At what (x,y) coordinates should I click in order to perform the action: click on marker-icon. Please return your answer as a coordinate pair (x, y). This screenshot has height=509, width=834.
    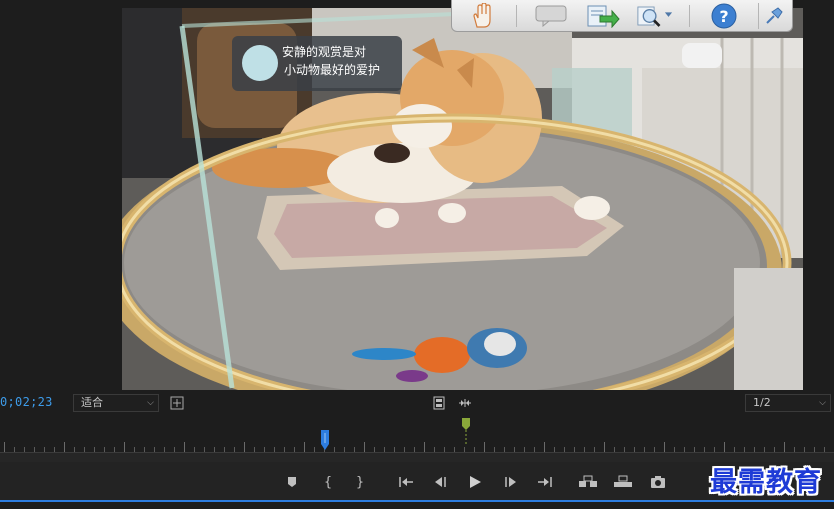
    Looking at the image, I should click on (292, 482).